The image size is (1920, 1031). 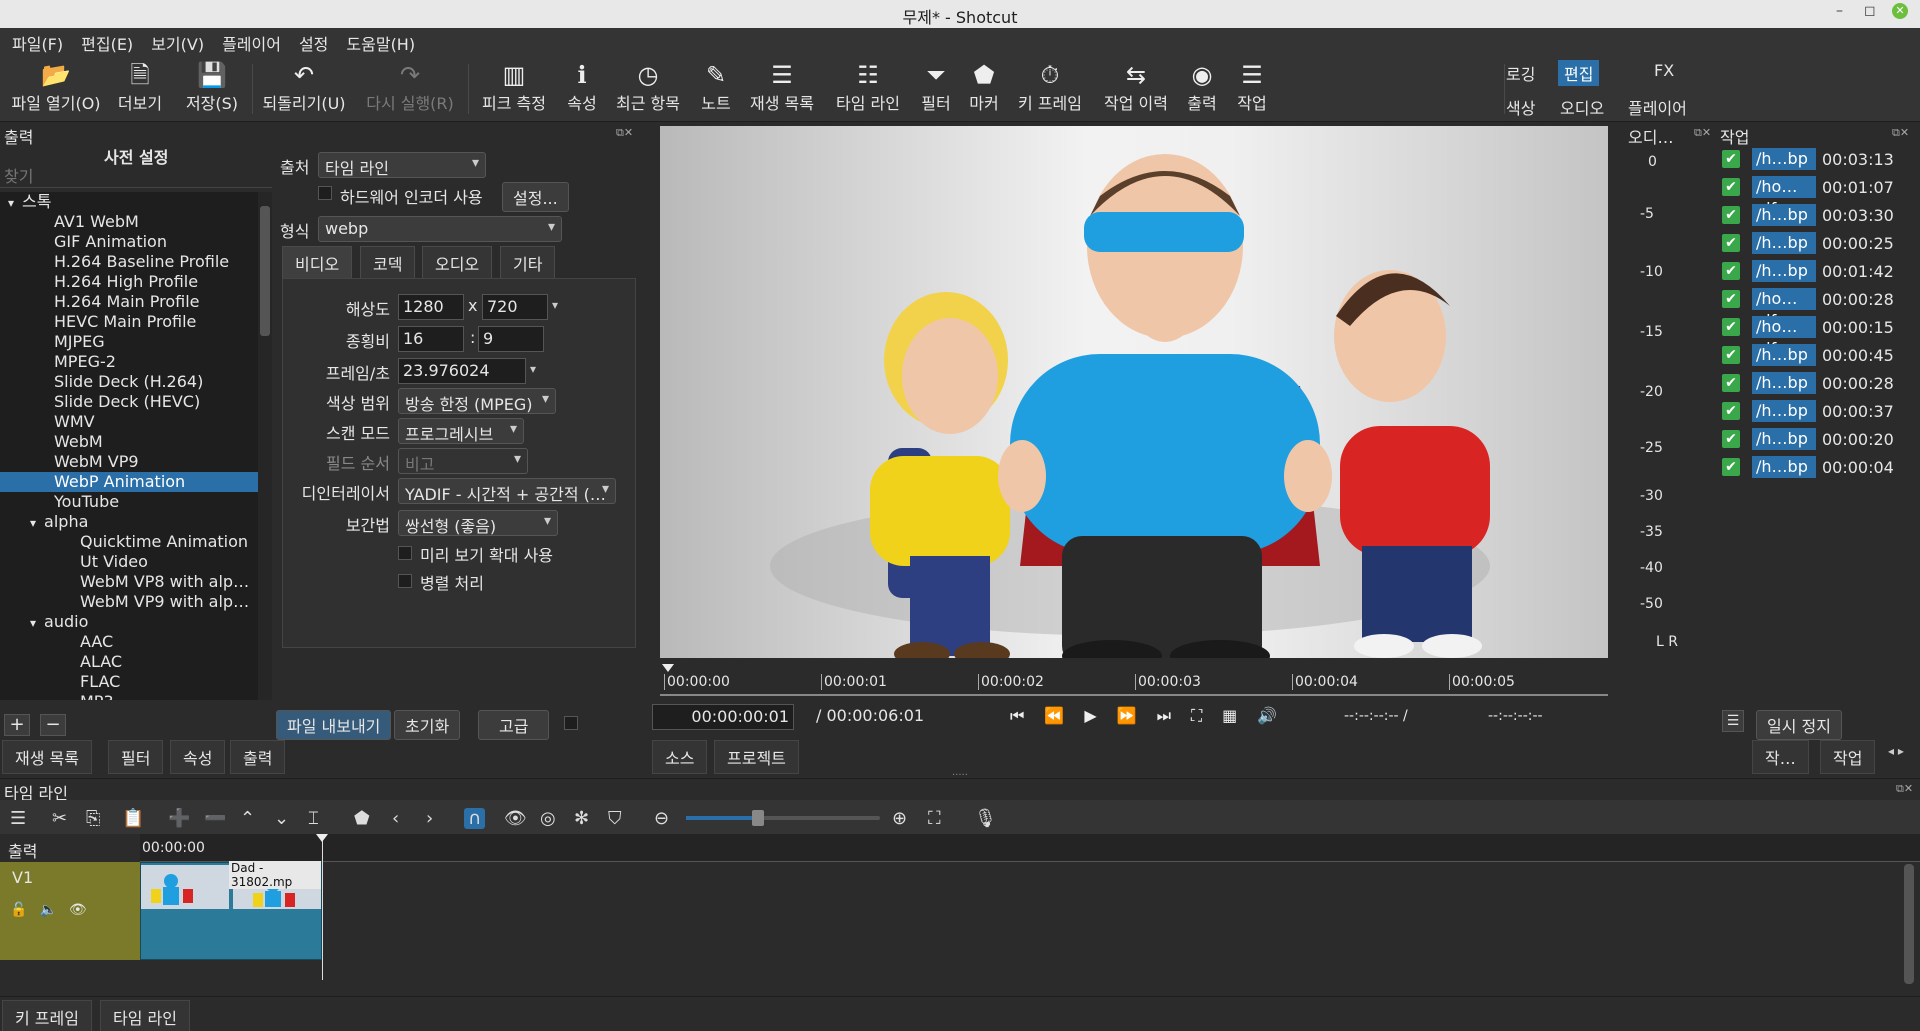 What do you see at coordinates (1733, 721) in the screenshot?
I see `jobs-menu-icon: ☰` at bounding box center [1733, 721].